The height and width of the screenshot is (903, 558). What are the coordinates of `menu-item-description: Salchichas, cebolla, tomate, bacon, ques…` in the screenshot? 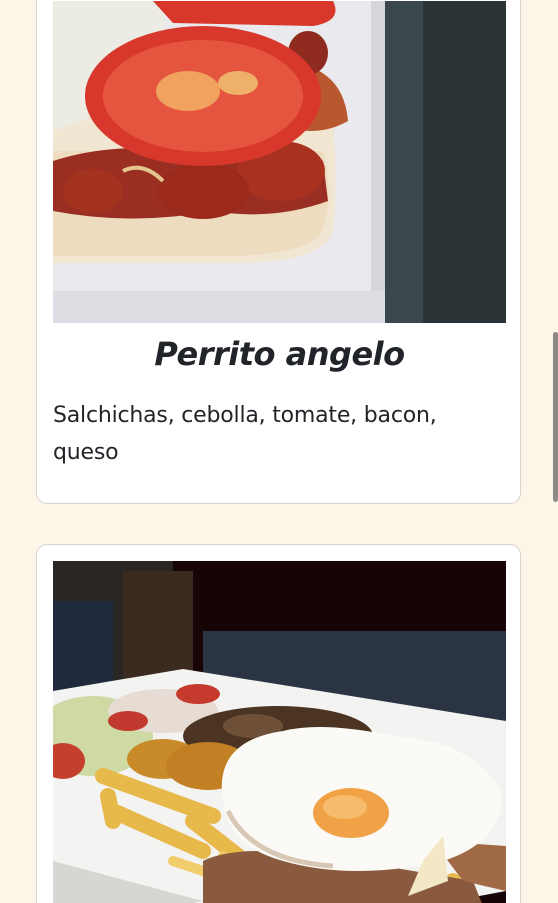 It's located at (245, 434).